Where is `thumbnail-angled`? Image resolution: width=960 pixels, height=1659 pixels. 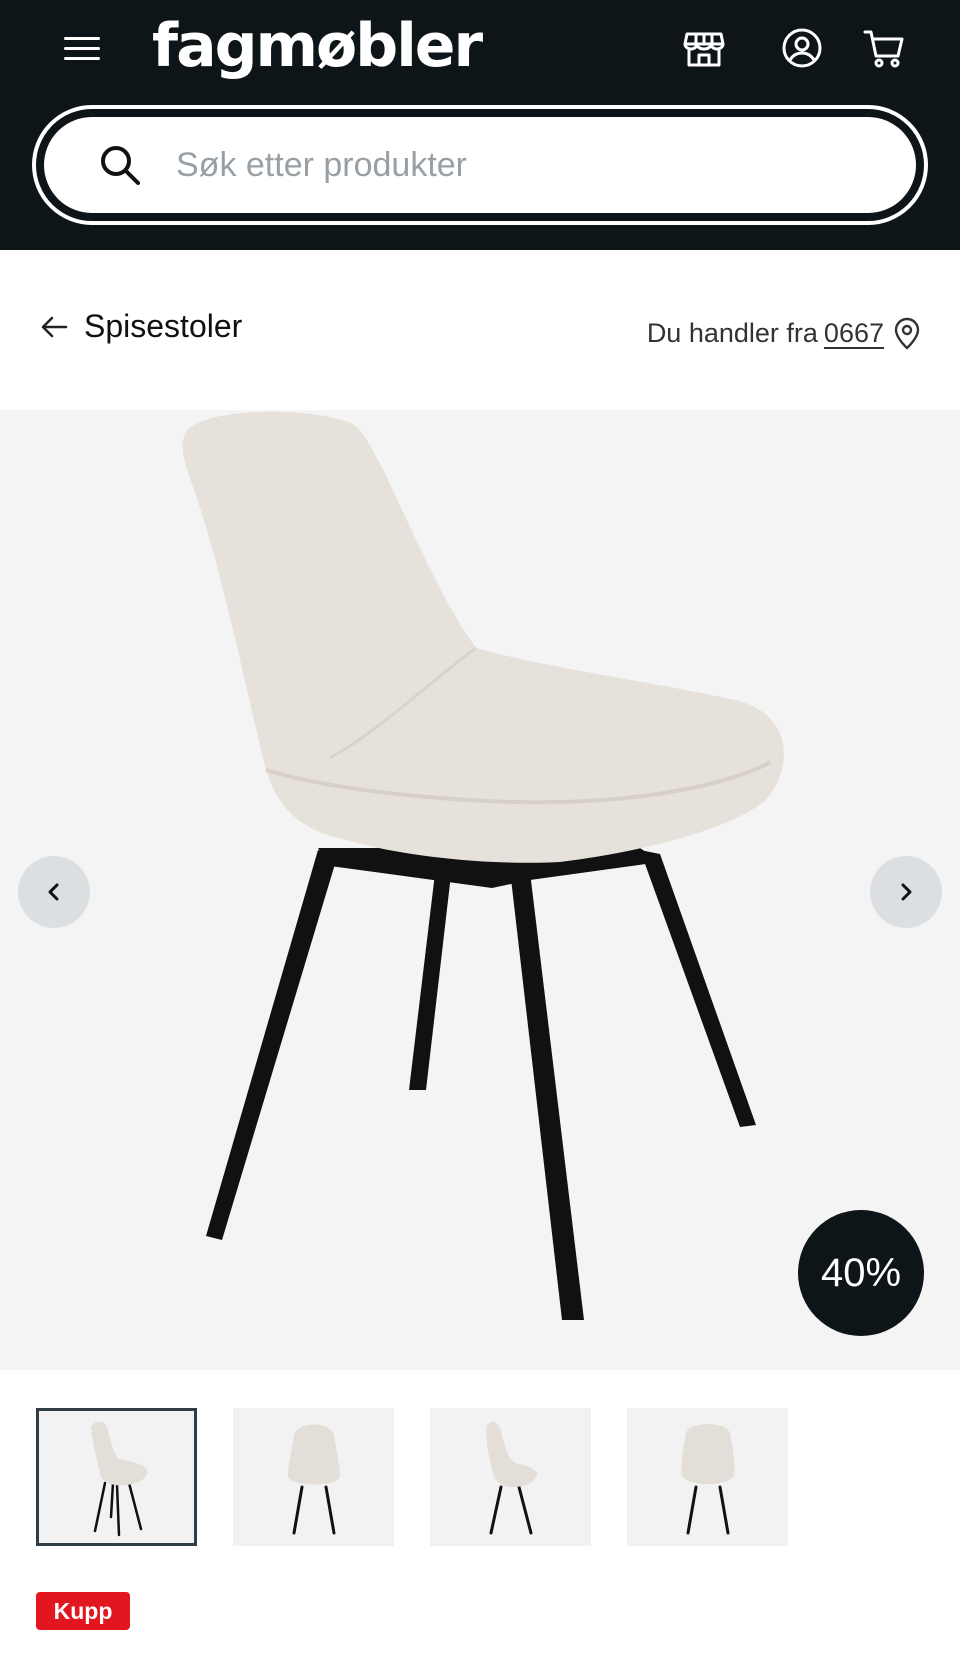 thumbnail-angled is located at coordinates (116, 1477).